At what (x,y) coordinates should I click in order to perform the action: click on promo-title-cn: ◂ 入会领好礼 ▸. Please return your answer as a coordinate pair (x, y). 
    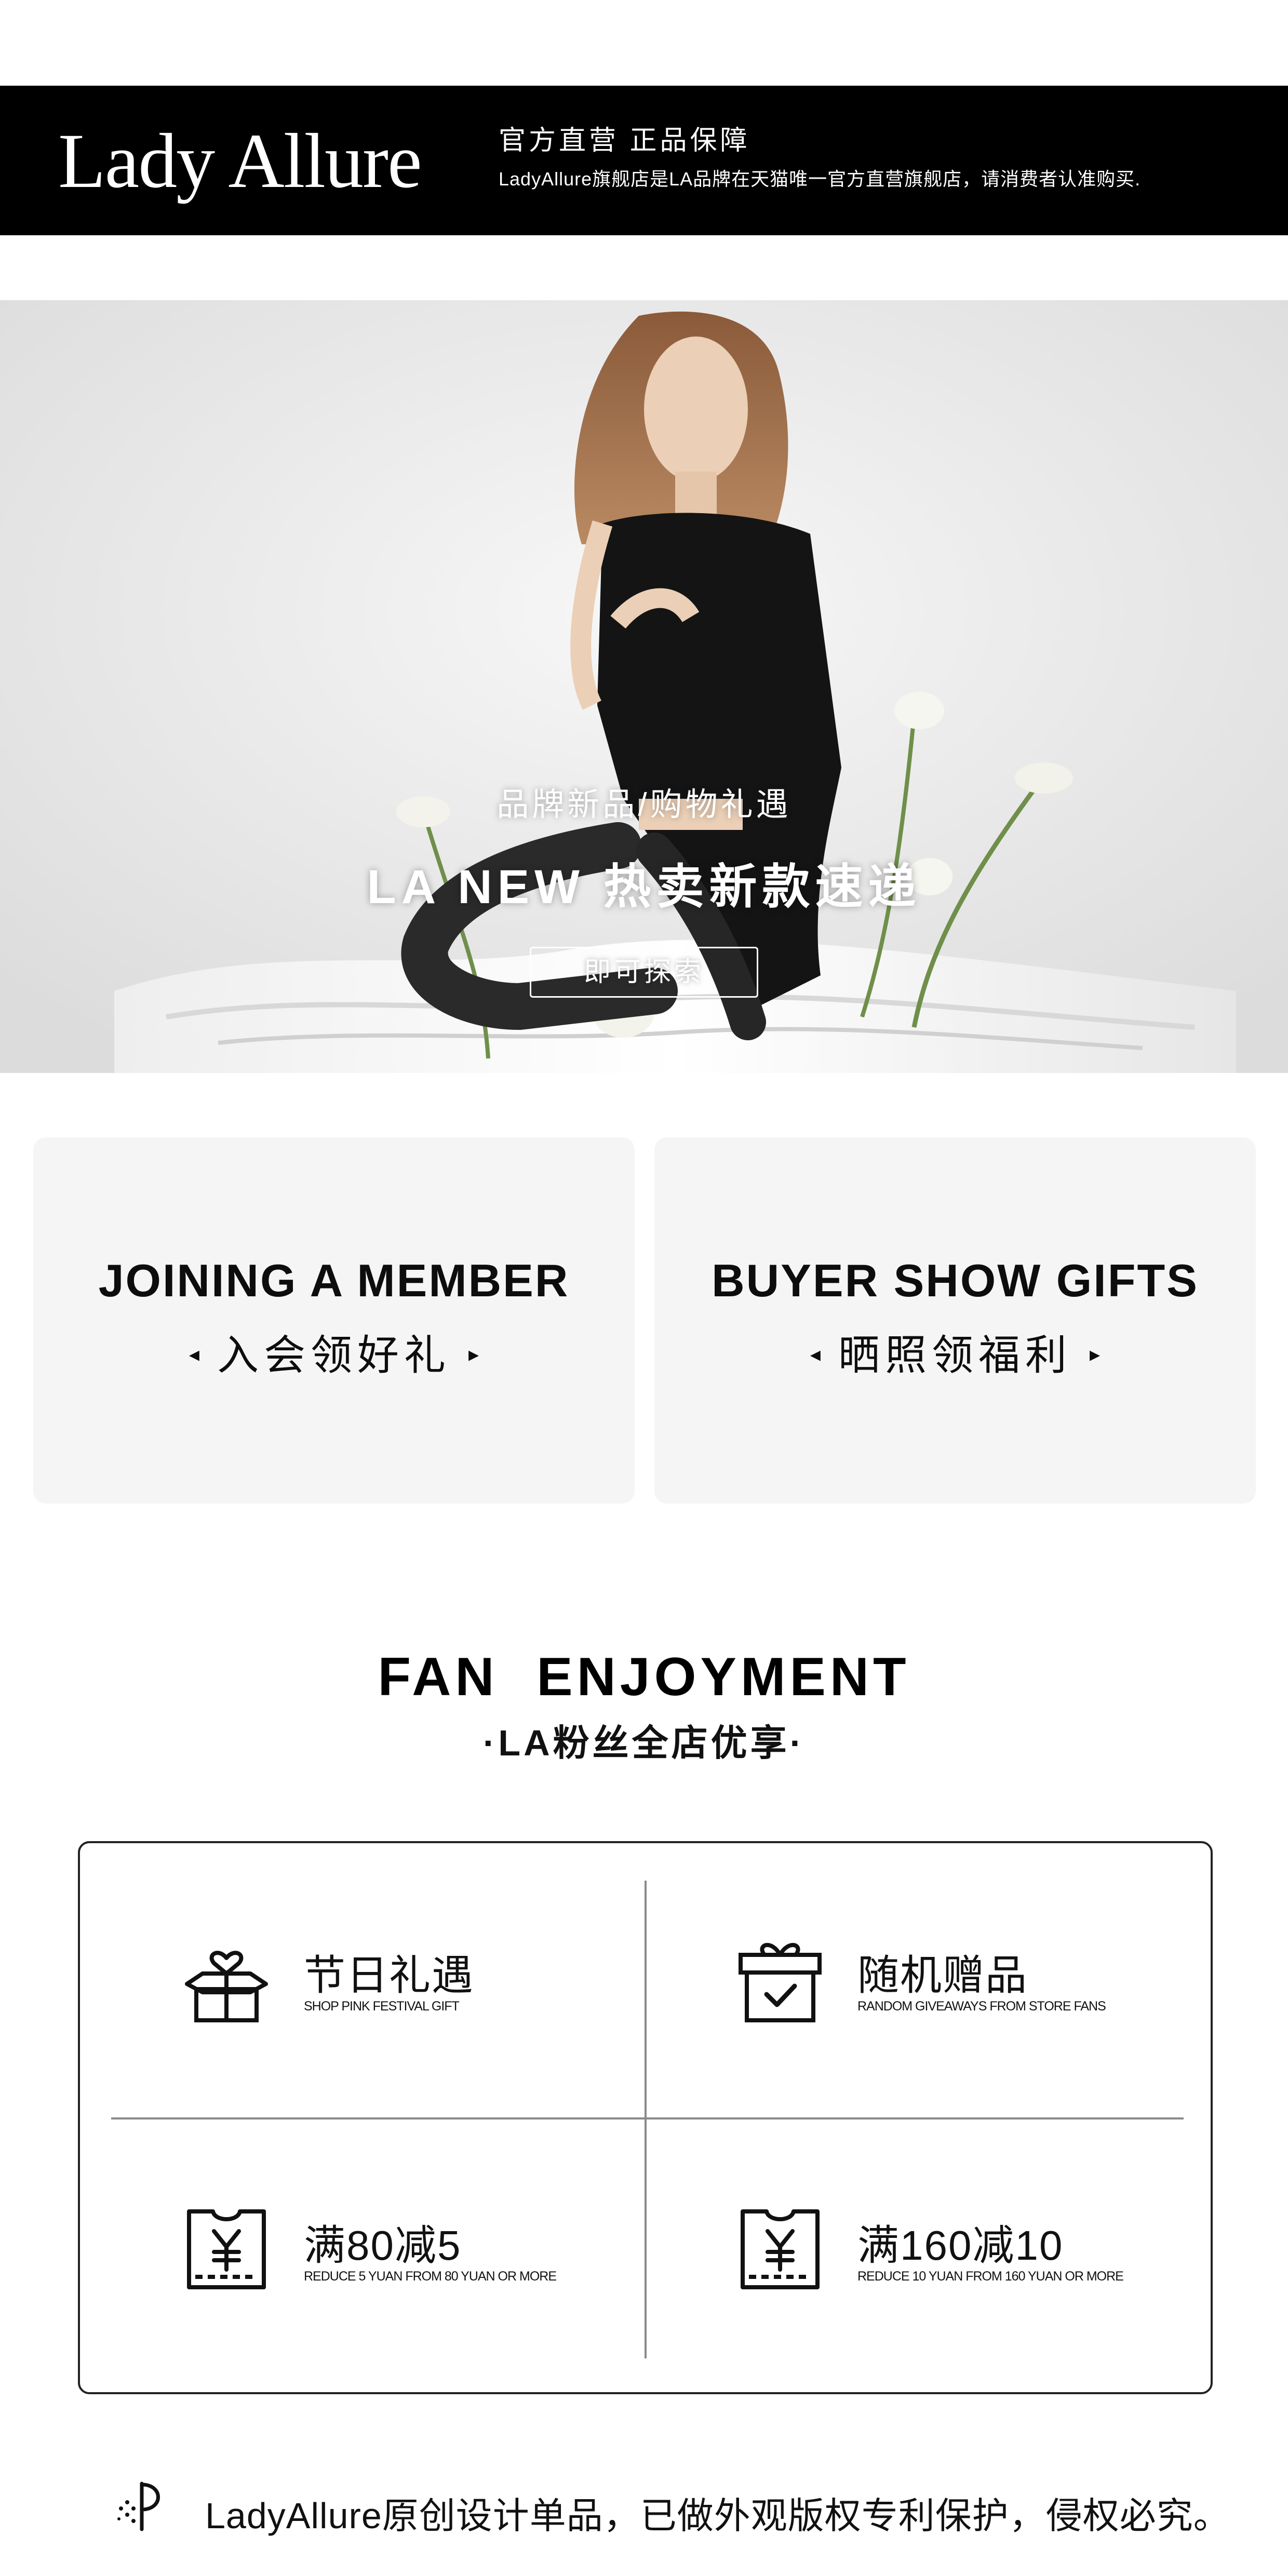
    Looking at the image, I should click on (334, 1352).